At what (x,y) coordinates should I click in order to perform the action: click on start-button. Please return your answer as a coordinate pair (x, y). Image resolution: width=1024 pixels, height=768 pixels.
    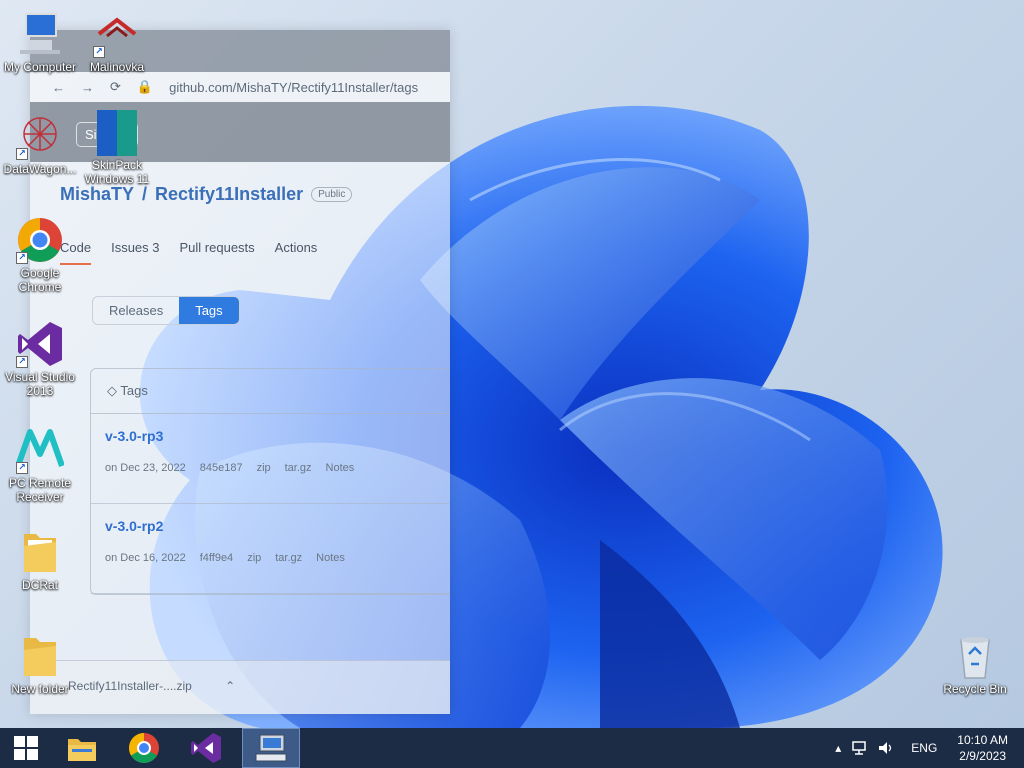
    Looking at the image, I should click on (26, 748).